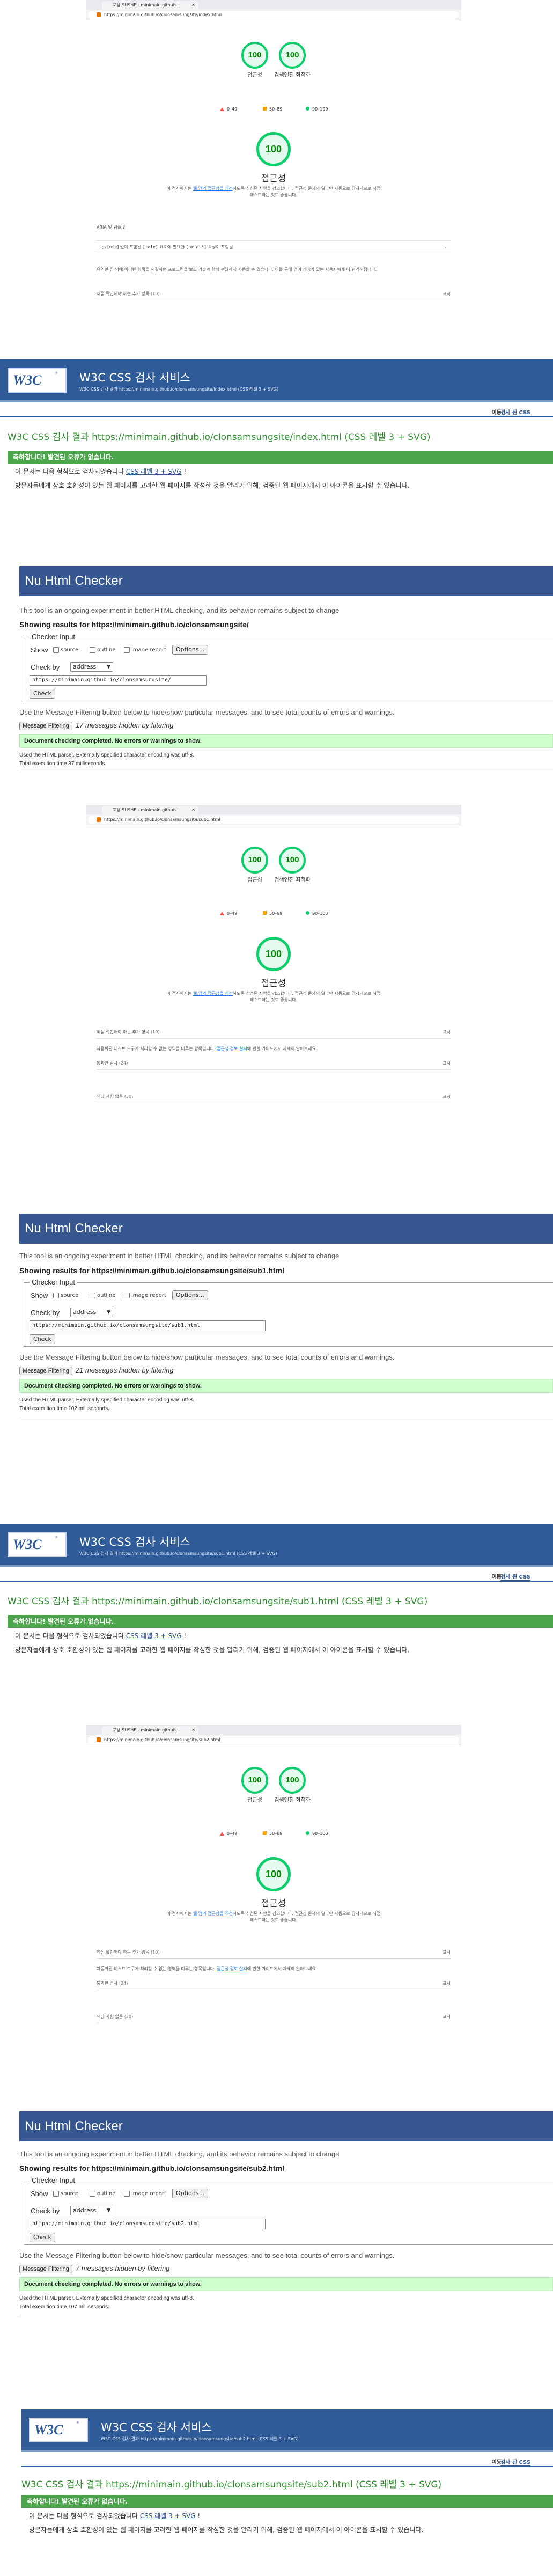 Image resolution: width=553 pixels, height=2576 pixels. I want to click on checkbox-label: source, so click(70, 650).